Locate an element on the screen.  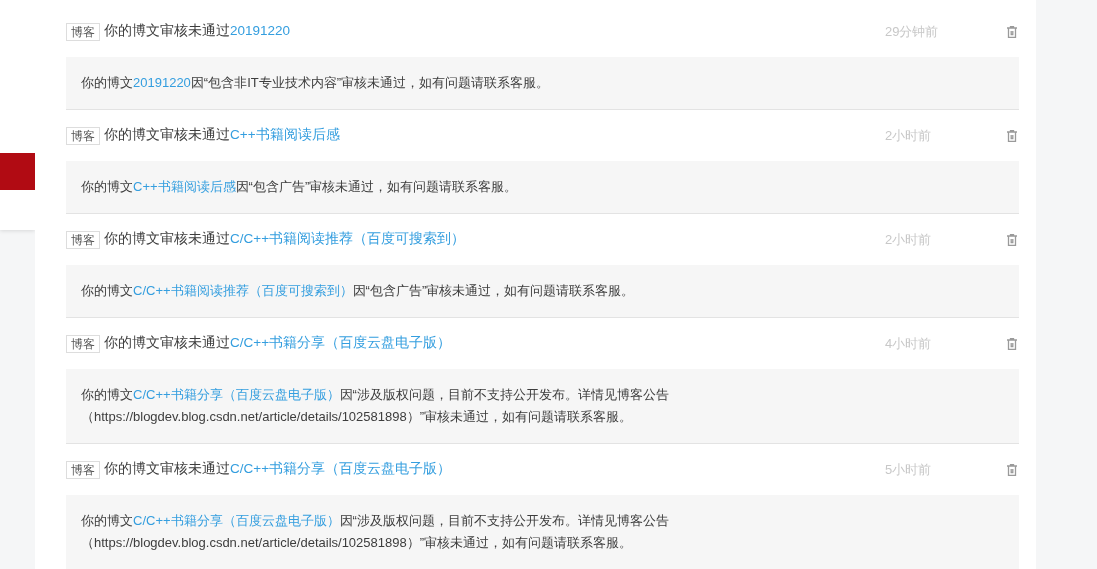
detail-text: 你的博文C/C++书籍阅读推荐（百度可搜索到）因“包含广告”审核未通过，如有问题请联系客服。 is located at coordinates (358, 291).